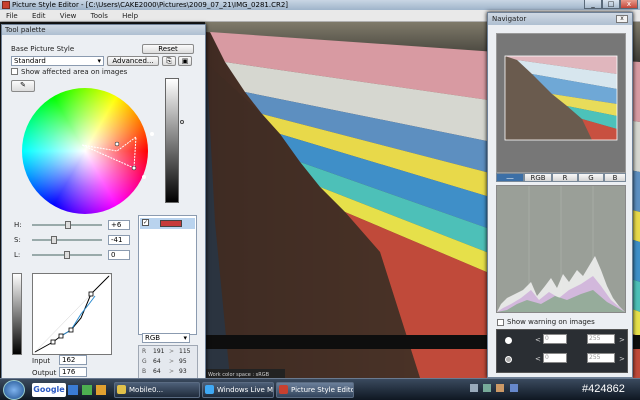 This screenshot has width=640, height=400. I want to click on luminance-handle-icon, so click(182, 122).